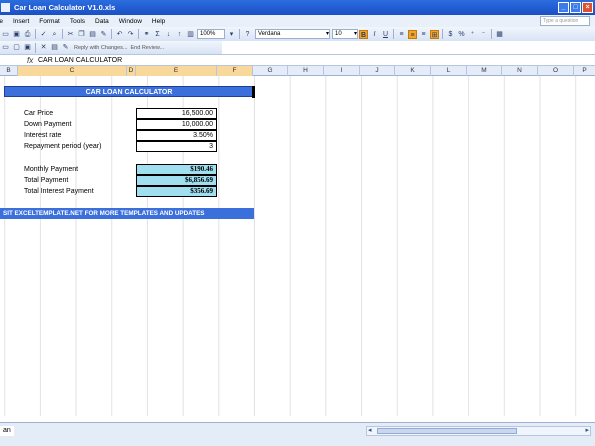  What do you see at coordinates (342, 71) in the screenshot?
I see `column-header-i: I` at bounding box center [342, 71].